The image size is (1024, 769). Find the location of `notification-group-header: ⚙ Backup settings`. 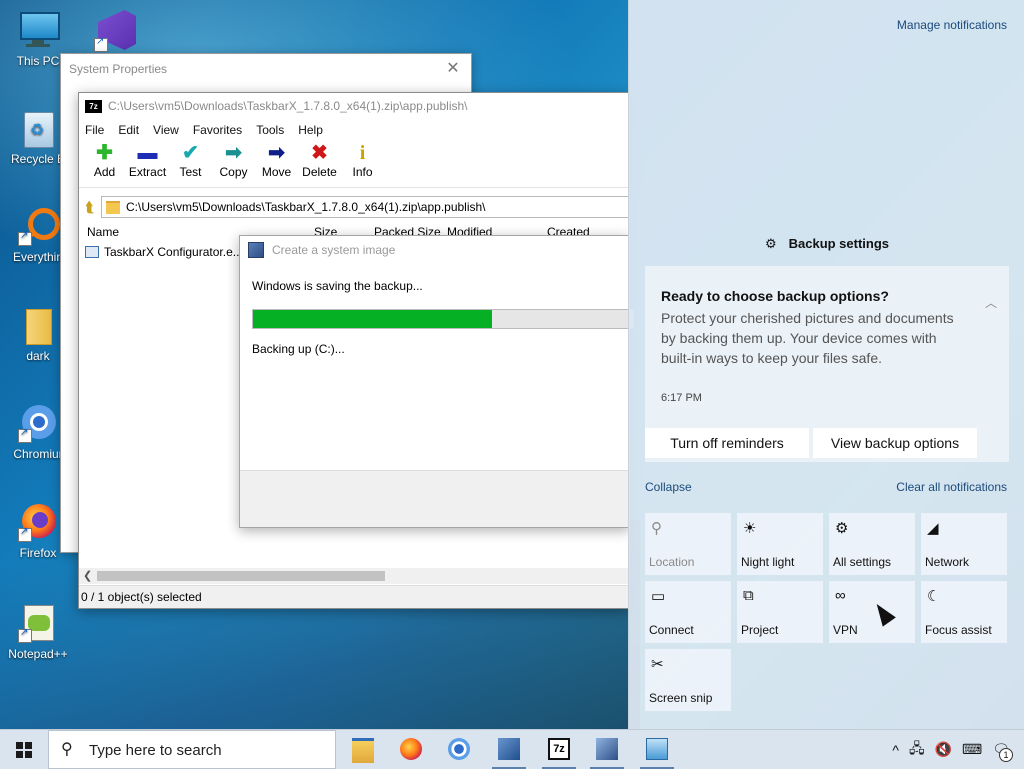

notification-group-header: ⚙ Backup settings is located at coordinates (826, 244).